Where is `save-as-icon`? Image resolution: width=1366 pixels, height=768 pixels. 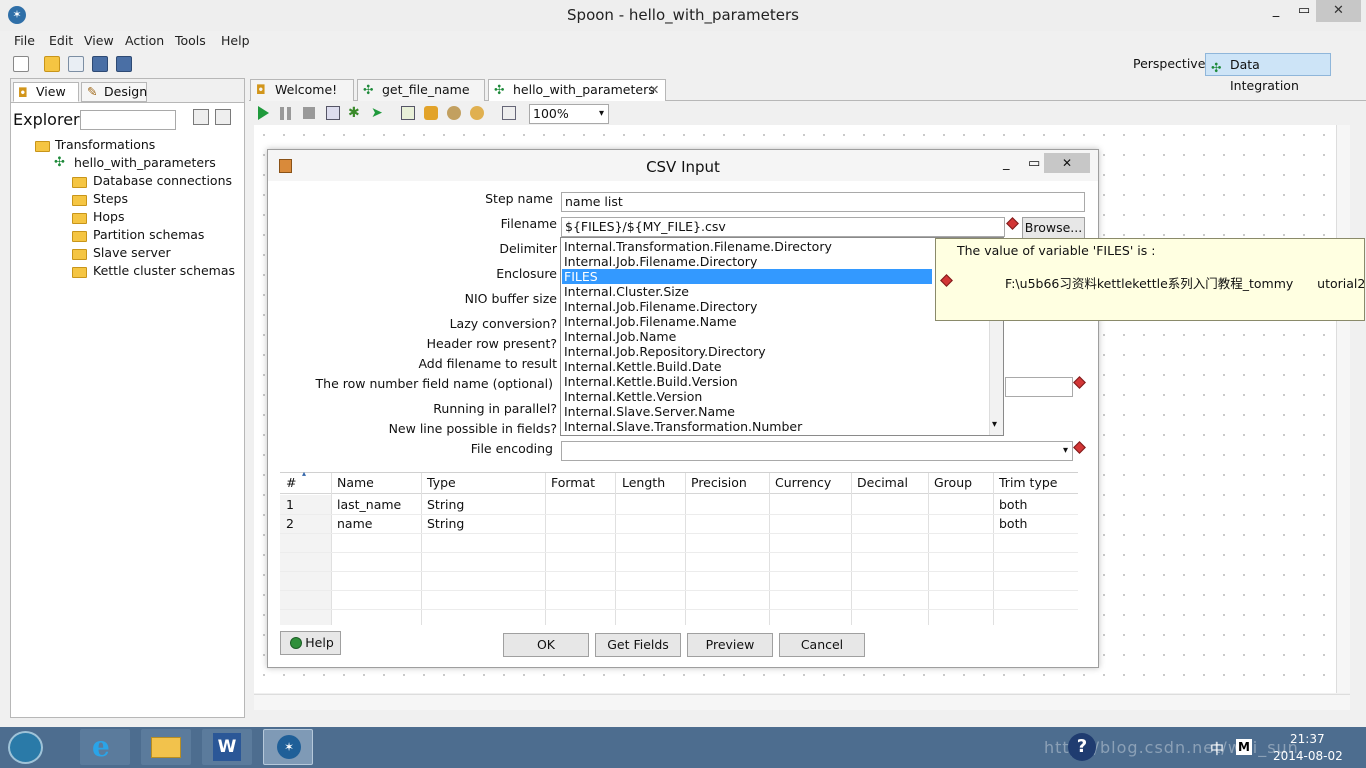
save-as-icon is located at coordinates (124, 64).